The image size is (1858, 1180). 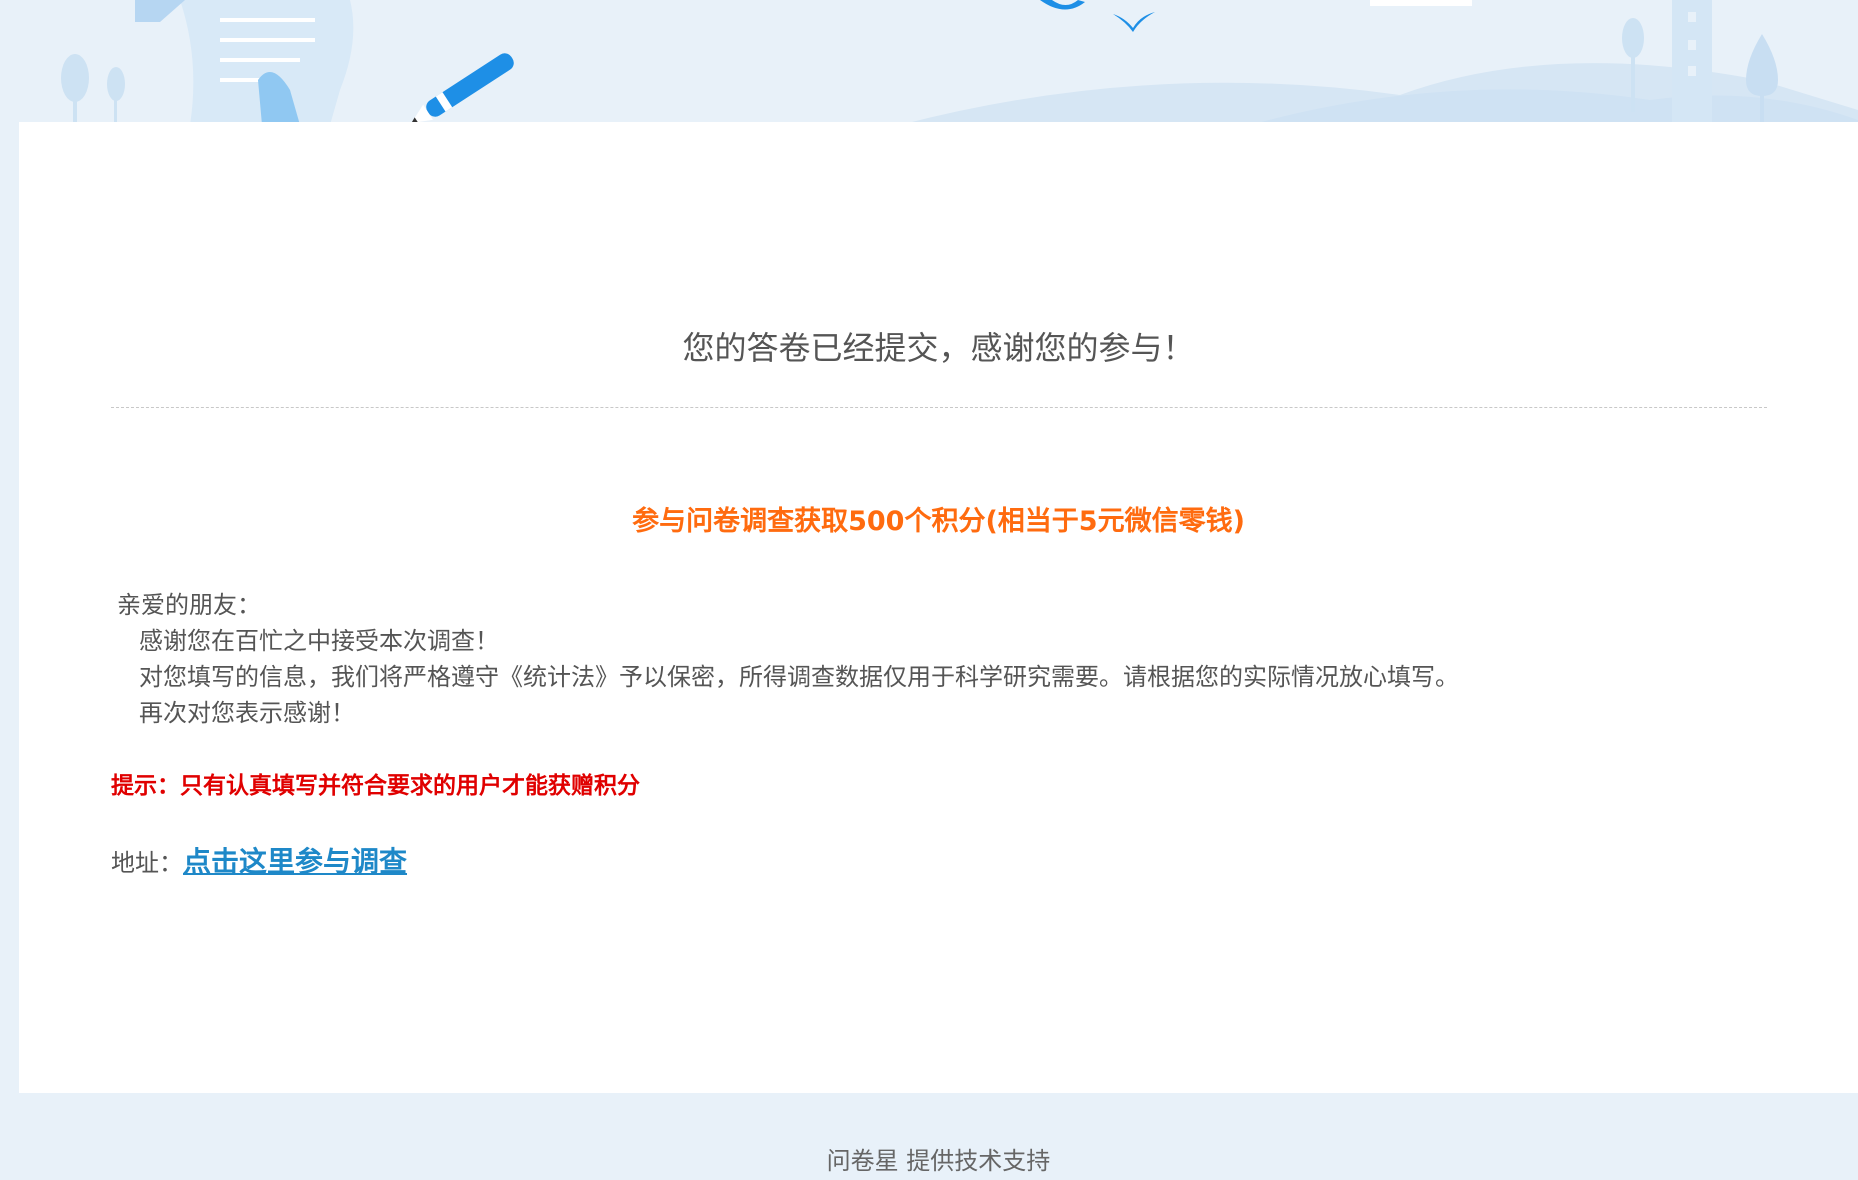 I want to click on header-banner, so click(x=929, y=62).